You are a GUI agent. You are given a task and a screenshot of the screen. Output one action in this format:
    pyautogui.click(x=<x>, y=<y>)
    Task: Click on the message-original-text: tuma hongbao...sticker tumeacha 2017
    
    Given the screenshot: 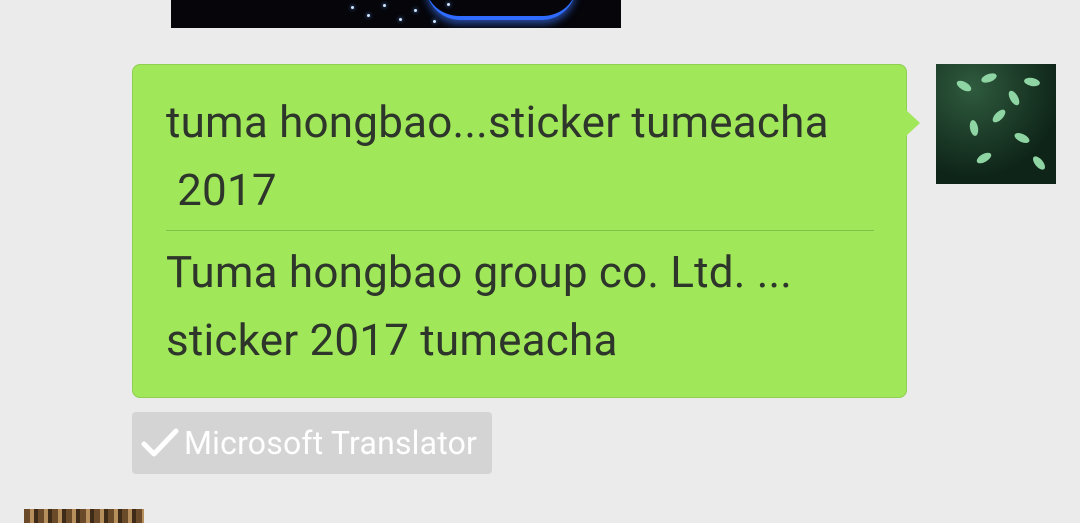 What is the action you would take?
    pyautogui.click(x=497, y=156)
    